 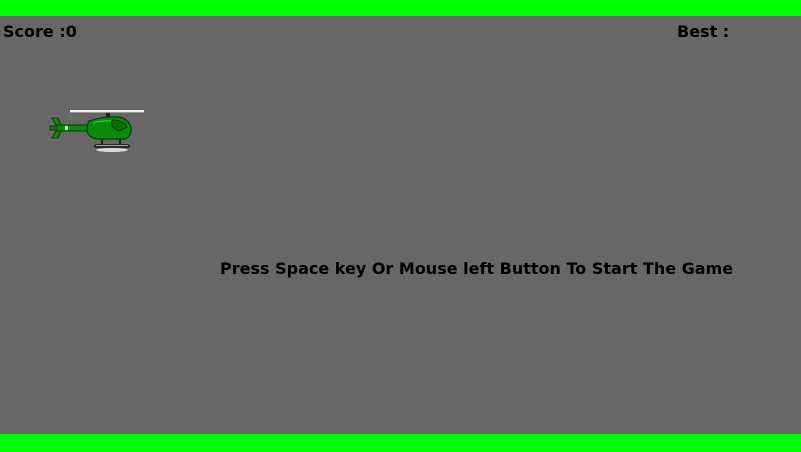 What do you see at coordinates (34, 31) in the screenshot?
I see `score-label: Score :` at bounding box center [34, 31].